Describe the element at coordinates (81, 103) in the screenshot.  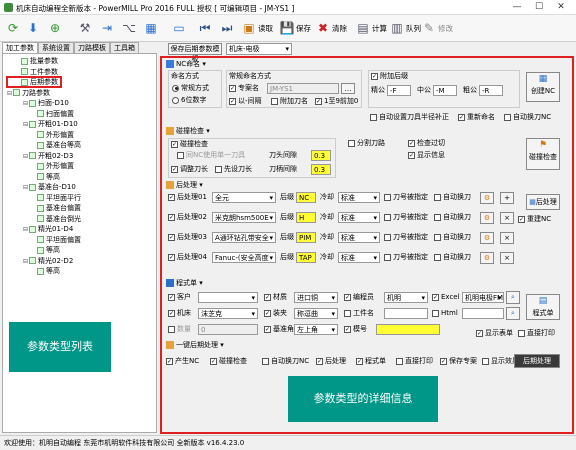
I see `tree-item: ⊟ 扫面-D10` at that location.